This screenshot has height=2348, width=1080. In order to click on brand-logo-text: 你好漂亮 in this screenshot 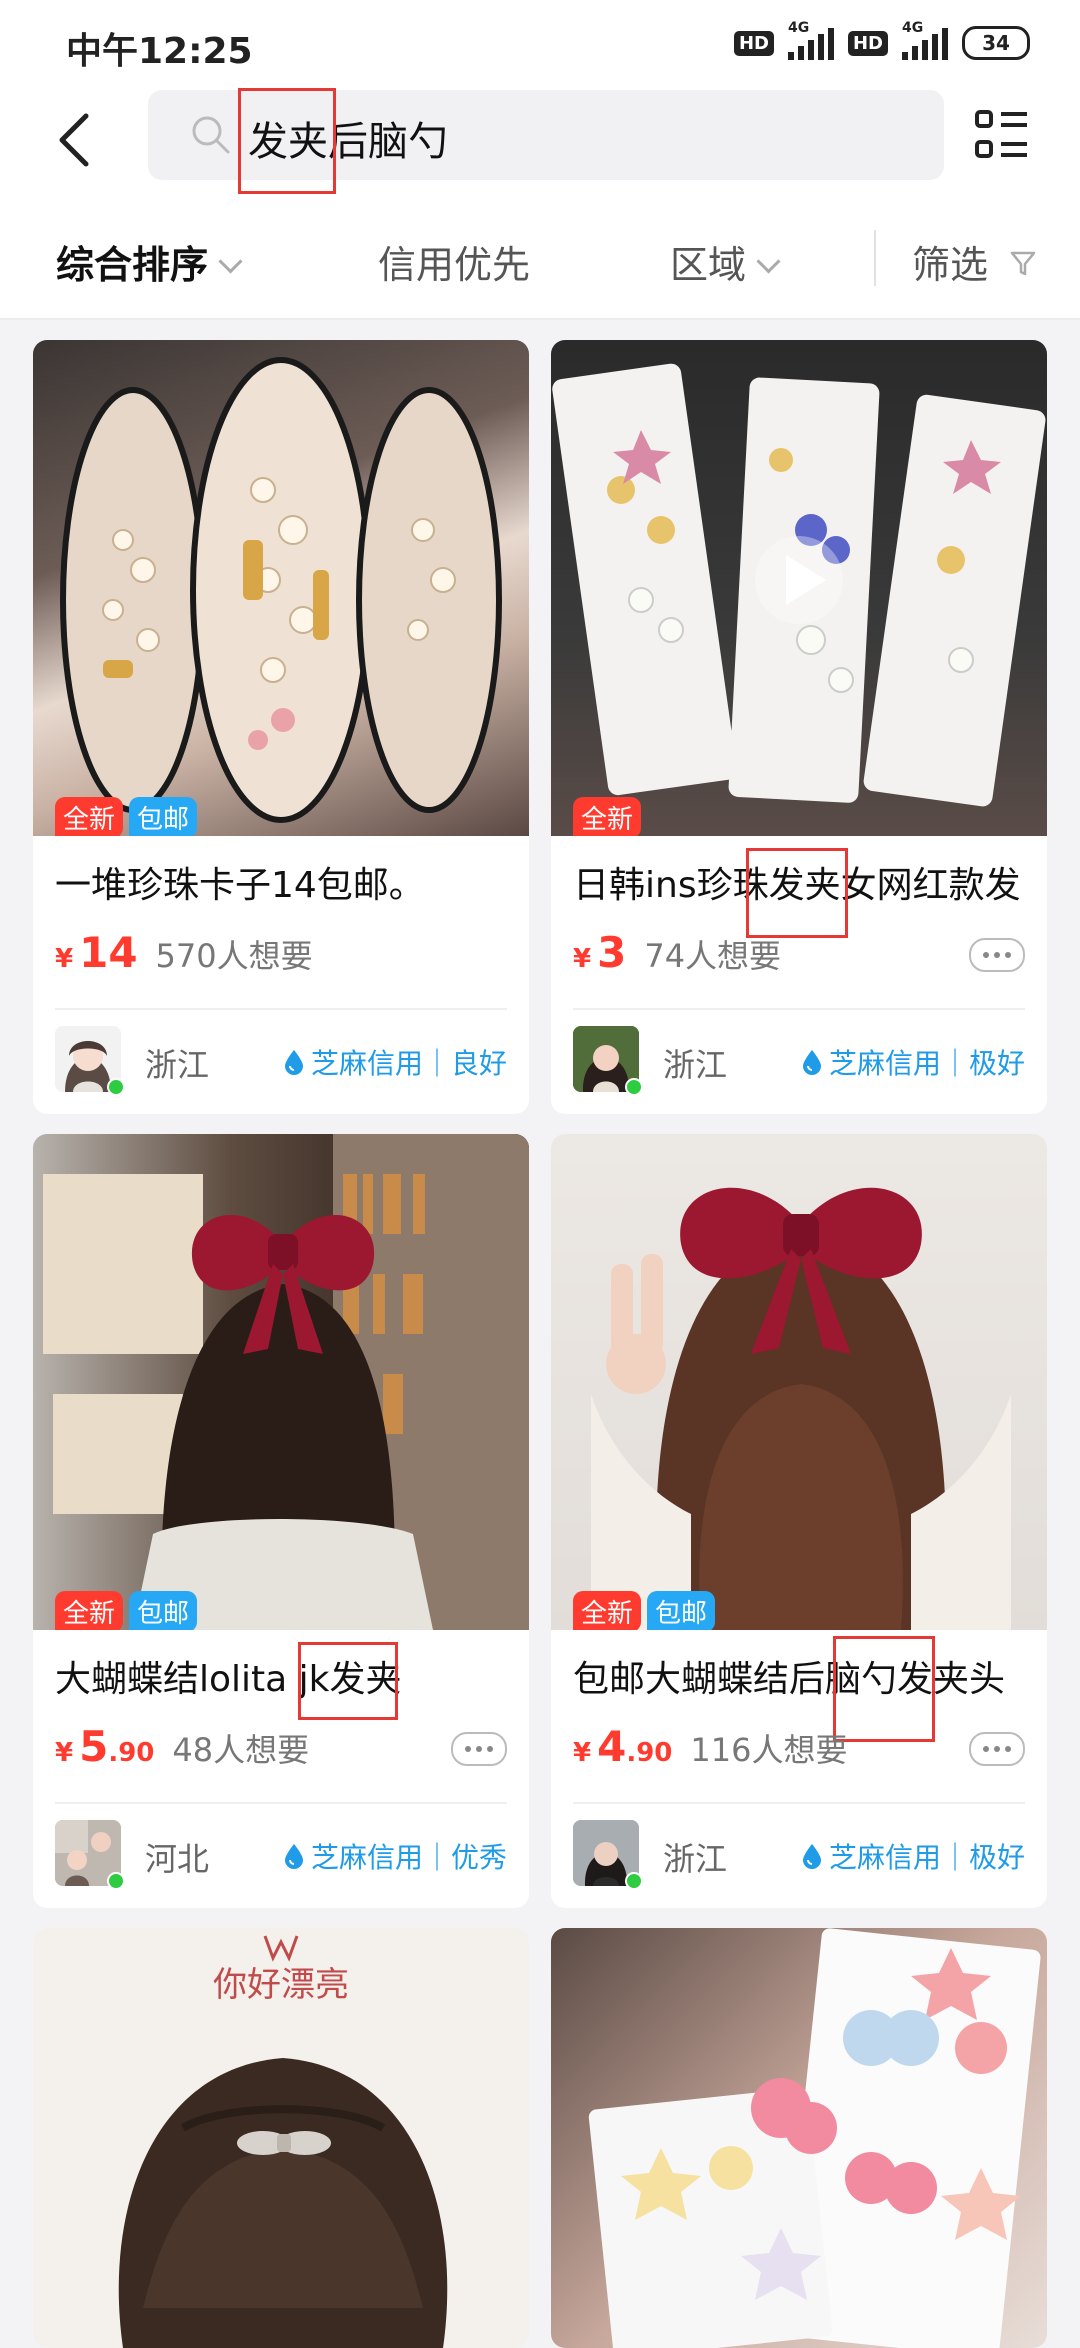, I will do `click(281, 1985)`.